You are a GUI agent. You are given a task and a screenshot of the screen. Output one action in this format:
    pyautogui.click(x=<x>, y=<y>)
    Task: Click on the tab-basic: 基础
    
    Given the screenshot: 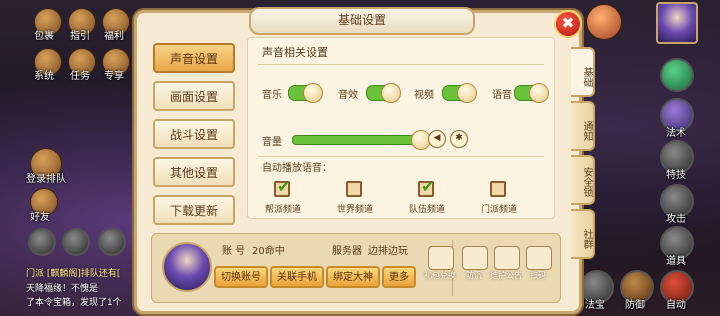 What is the action you would take?
    pyautogui.click(x=583, y=72)
    